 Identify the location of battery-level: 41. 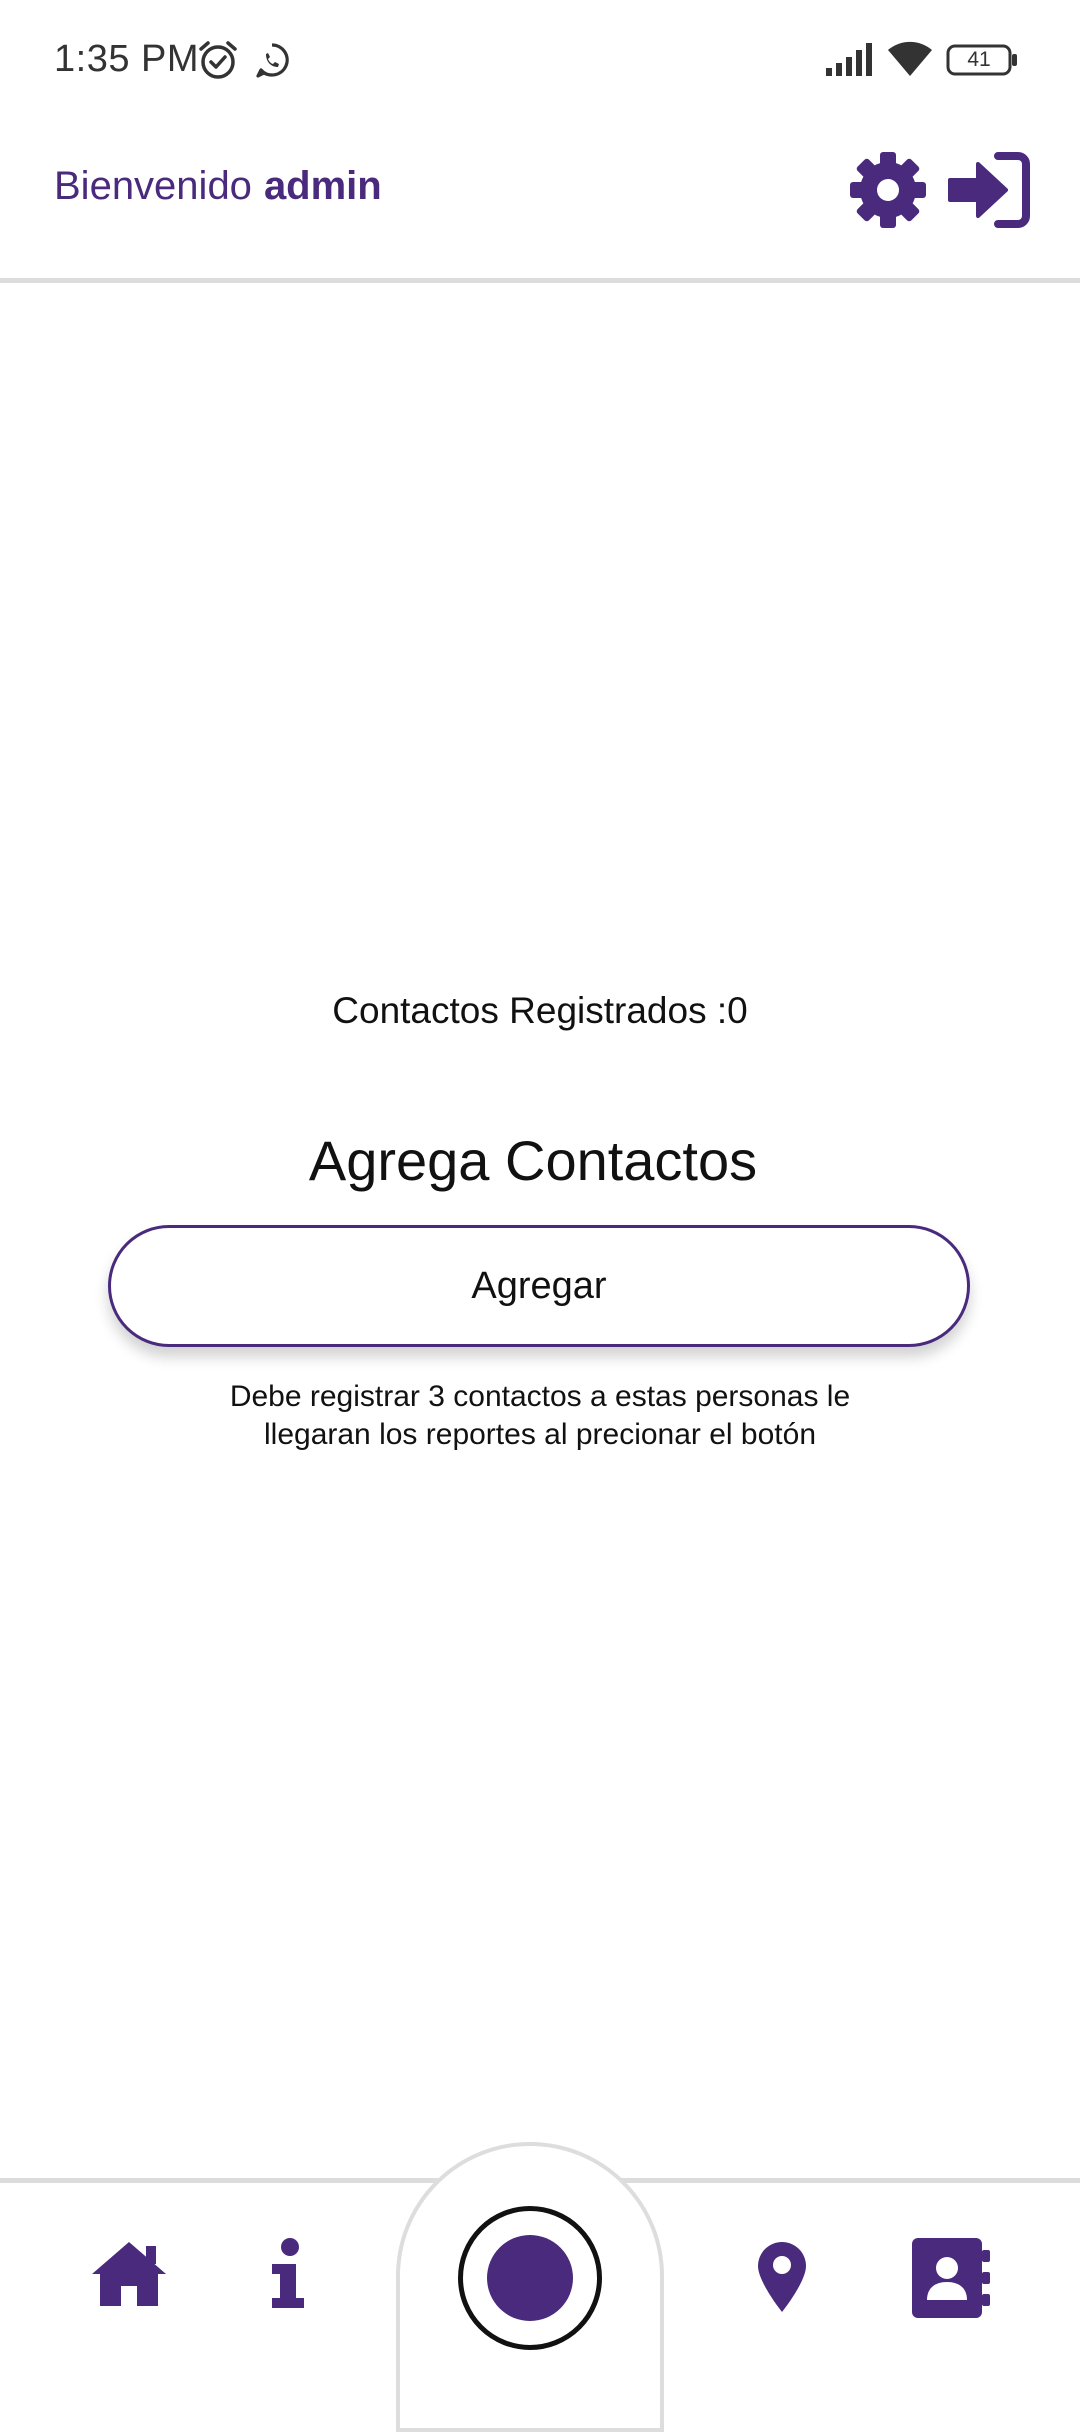
(979, 59).